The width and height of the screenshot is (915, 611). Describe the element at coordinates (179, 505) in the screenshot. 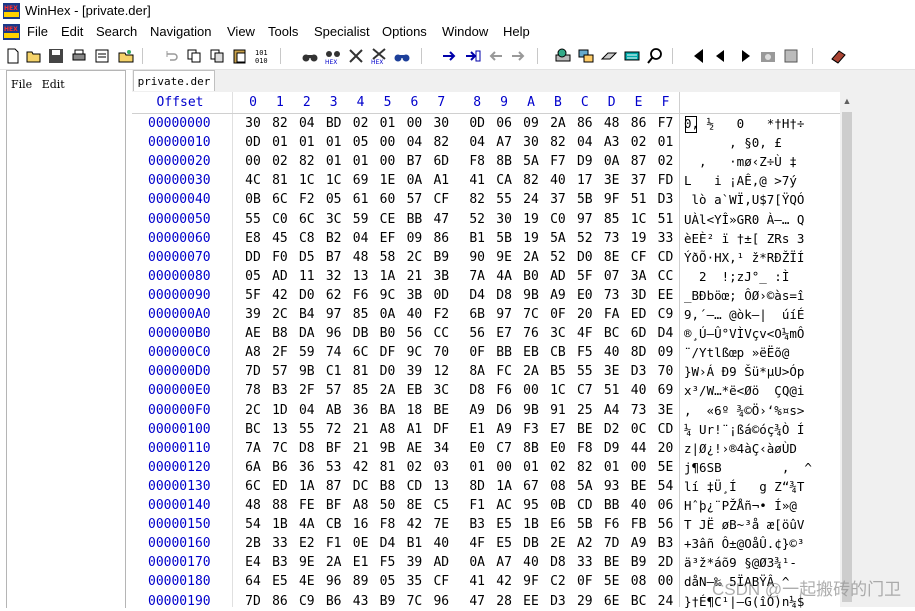

I see `row-offset: 00000140` at that location.